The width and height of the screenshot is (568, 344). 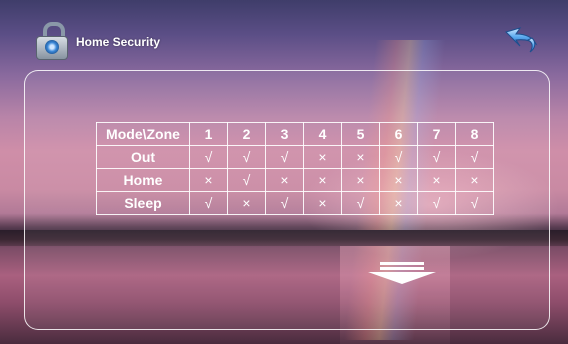 What do you see at coordinates (398, 134) in the screenshot?
I see `zone-header: 6` at bounding box center [398, 134].